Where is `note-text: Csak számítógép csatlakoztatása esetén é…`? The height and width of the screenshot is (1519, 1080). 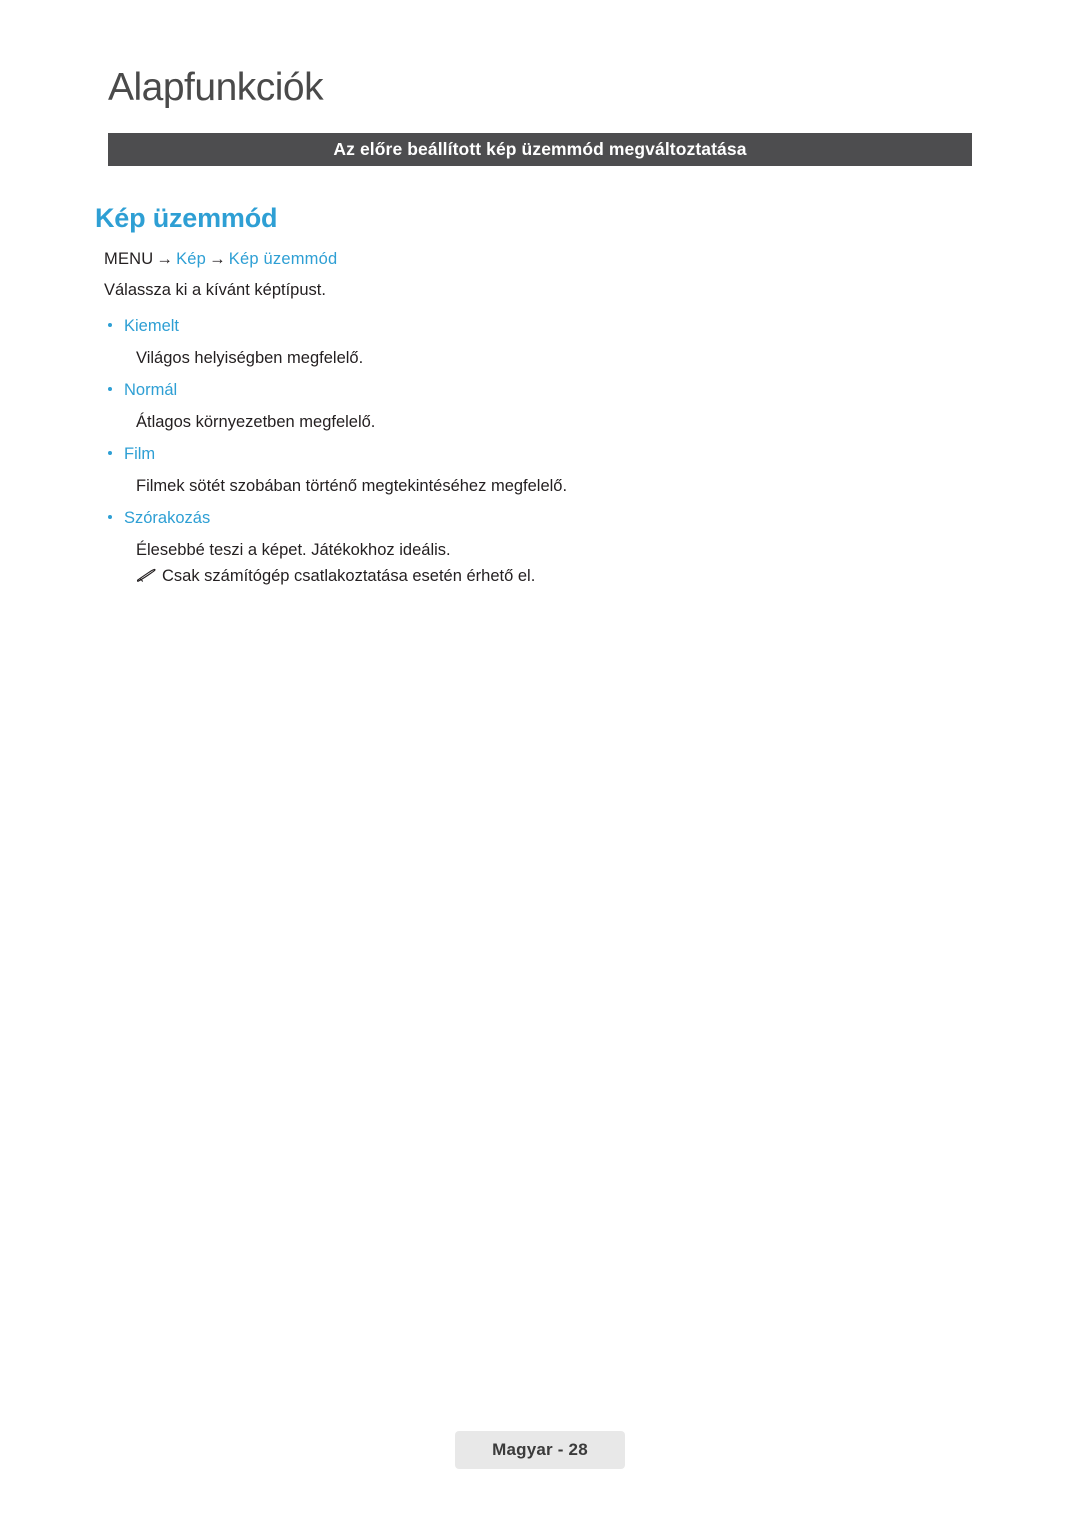 note-text: Csak számítógép csatlakoztatása esetén é… is located at coordinates (349, 576).